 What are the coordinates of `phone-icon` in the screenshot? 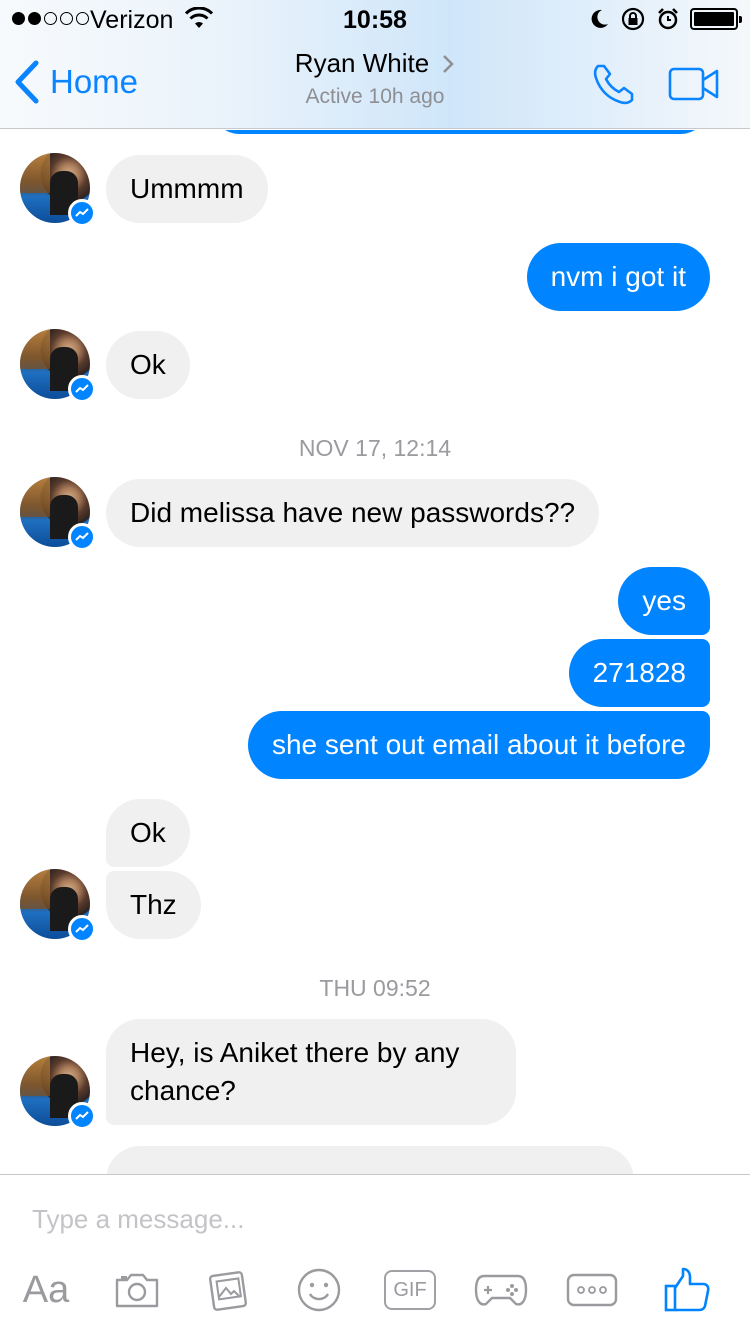 It's located at (614, 84).